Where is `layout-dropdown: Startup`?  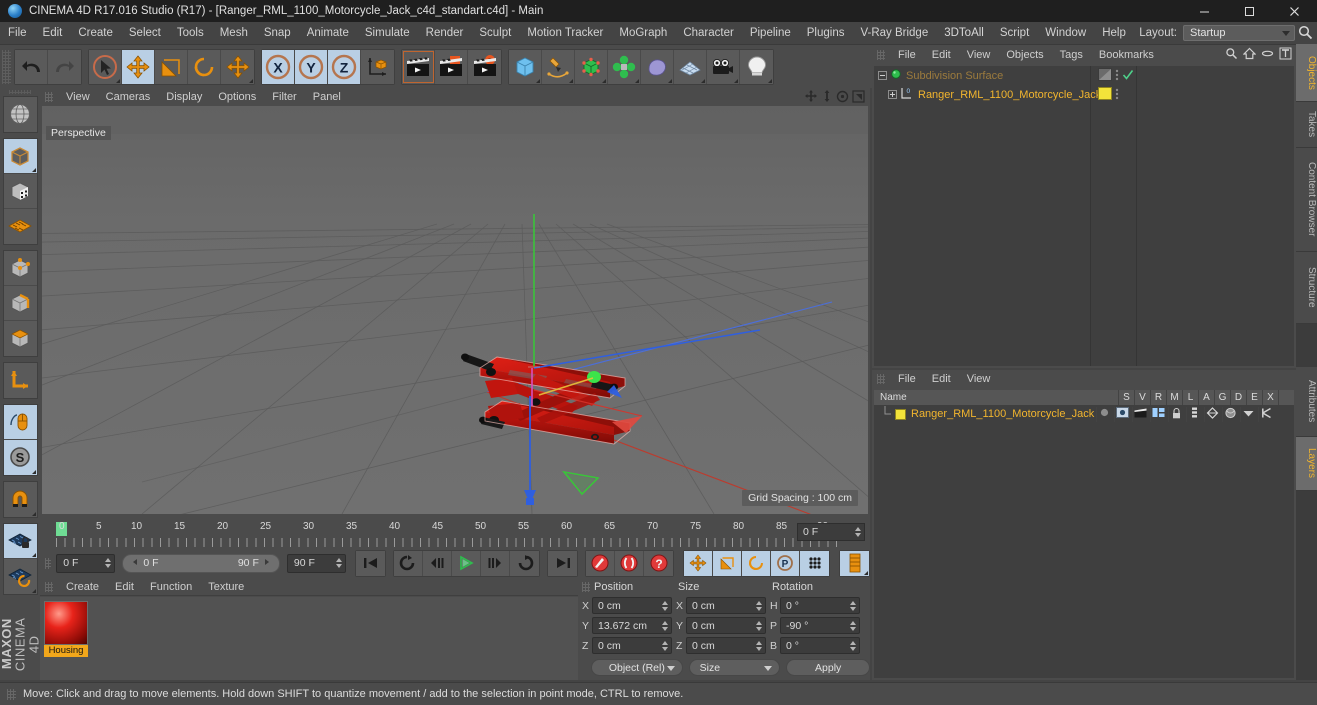
layout-dropdown: Startup is located at coordinates (1239, 33).